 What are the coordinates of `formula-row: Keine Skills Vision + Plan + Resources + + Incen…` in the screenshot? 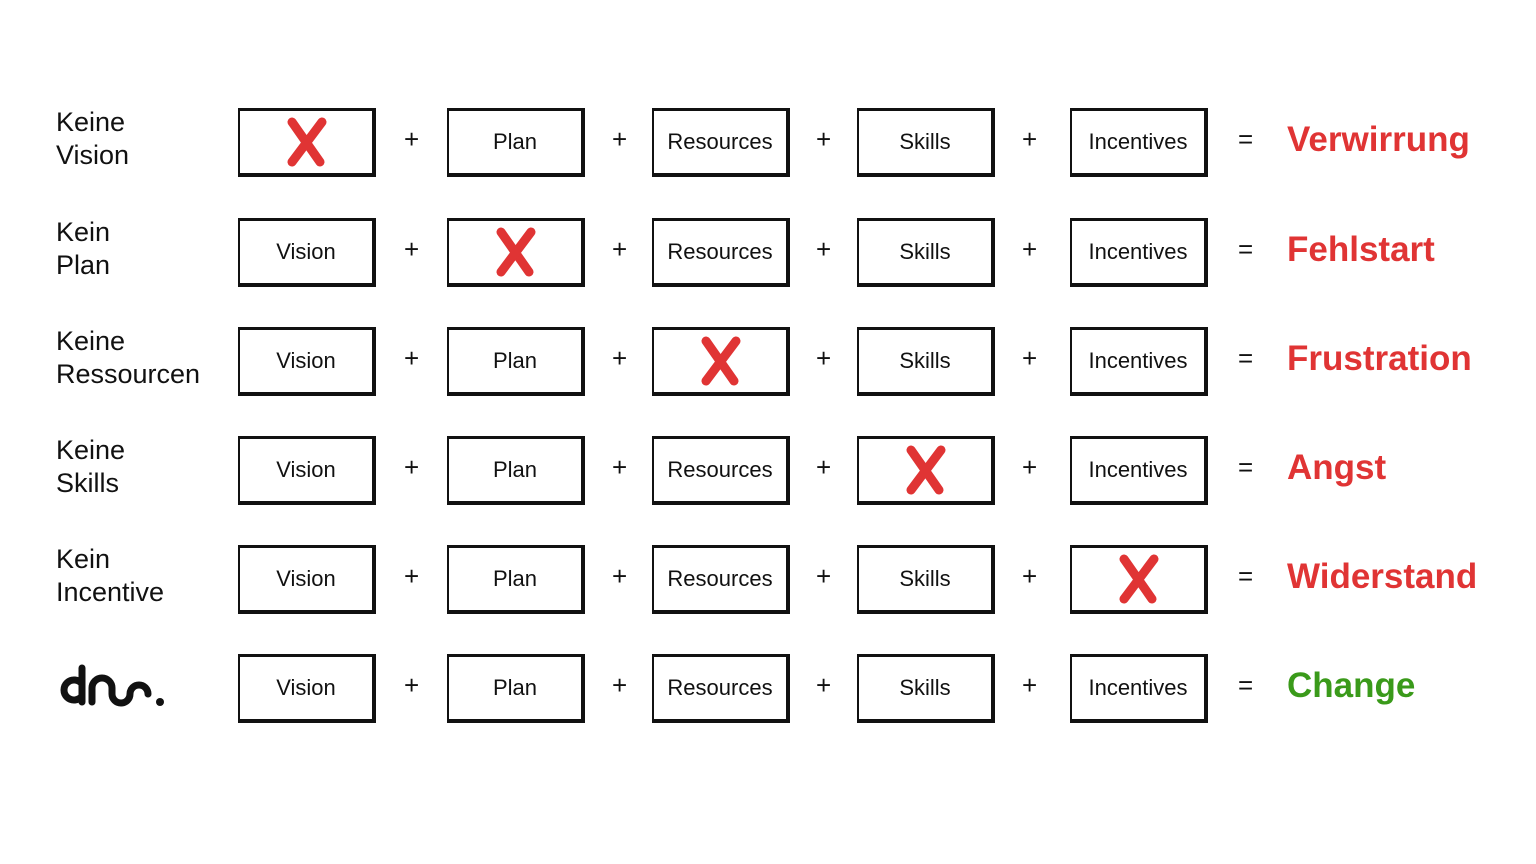 It's located at (768, 469).